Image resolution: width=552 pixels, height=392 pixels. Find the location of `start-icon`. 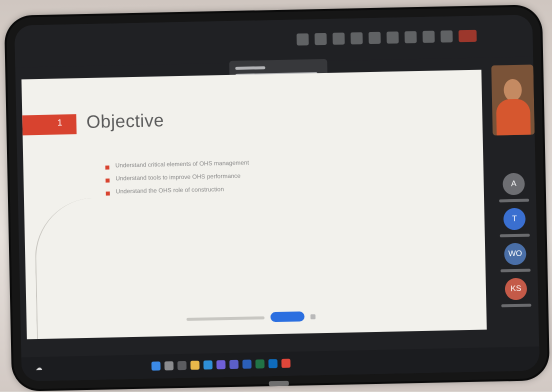

start-icon is located at coordinates (156, 366).